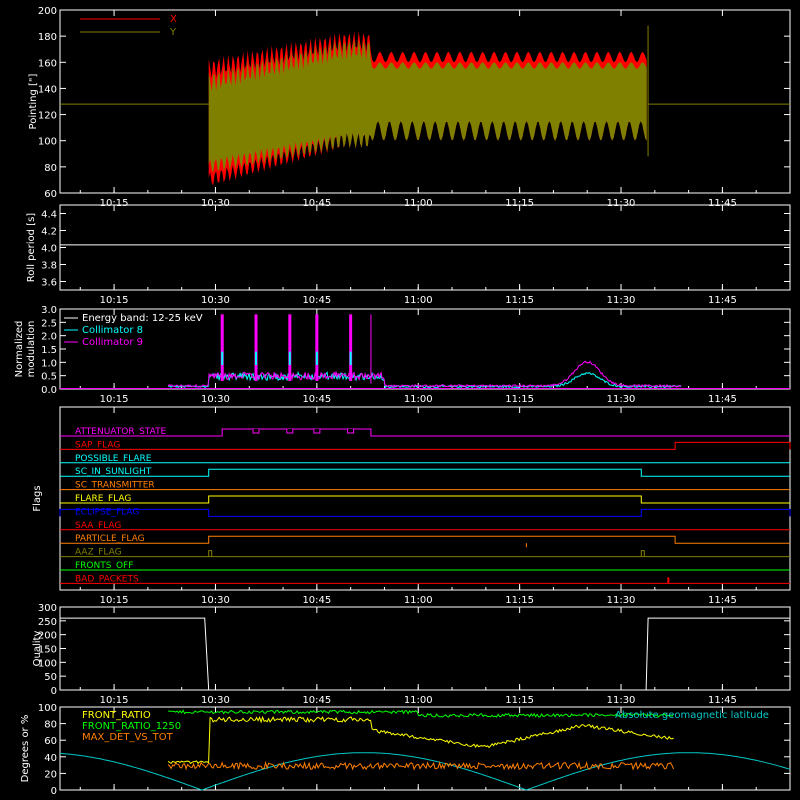 The width and height of the screenshot is (800, 800). Describe the element at coordinates (33, 101) in the screenshot. I see `y-axis-label: Pointing ["]` at that location.